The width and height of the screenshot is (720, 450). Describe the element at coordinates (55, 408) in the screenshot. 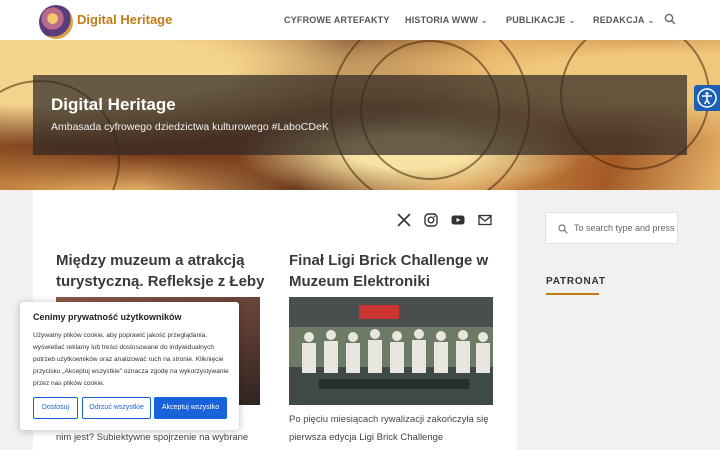

I see `cookie-customize-button: Dostosuj` at that location.